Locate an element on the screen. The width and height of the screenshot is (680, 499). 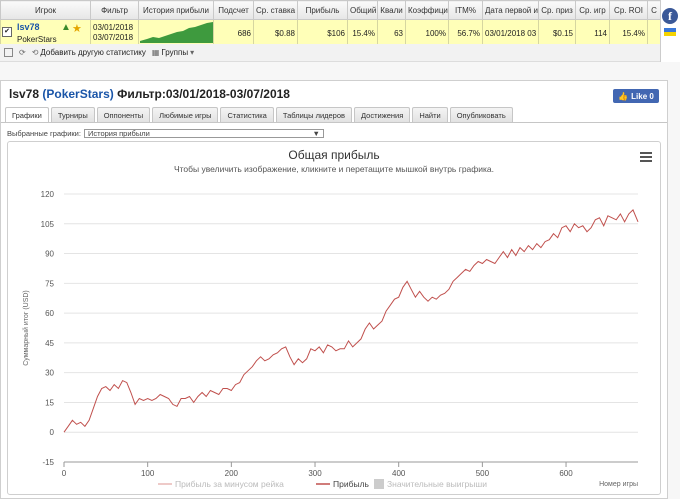
header-itm: ITM% is located at coordinates (465, 10).